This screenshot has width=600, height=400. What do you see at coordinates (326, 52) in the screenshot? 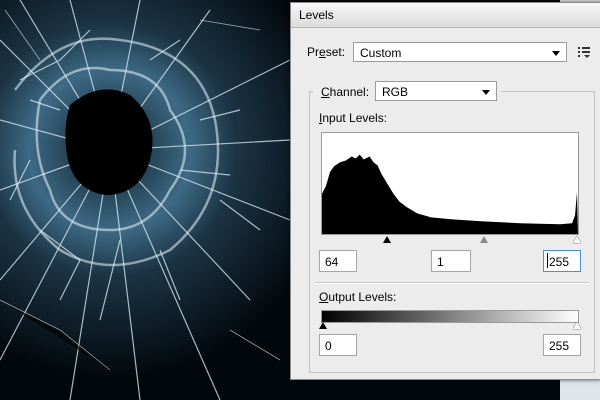
I see `preset-label: Preset:` at bounding box center [326, 52].